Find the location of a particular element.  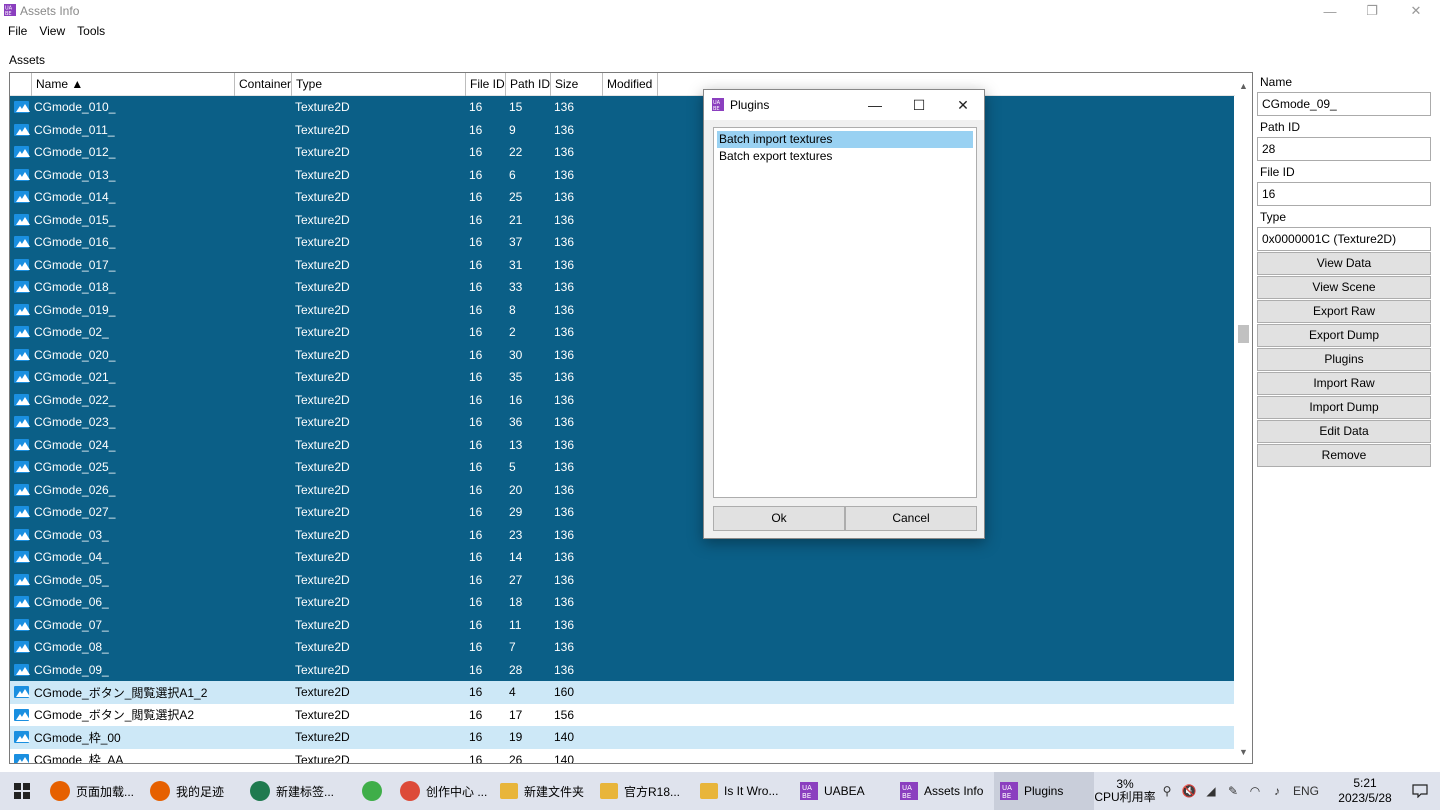

export-raw-button: Export Raw is located at coordinates (1344, 311).